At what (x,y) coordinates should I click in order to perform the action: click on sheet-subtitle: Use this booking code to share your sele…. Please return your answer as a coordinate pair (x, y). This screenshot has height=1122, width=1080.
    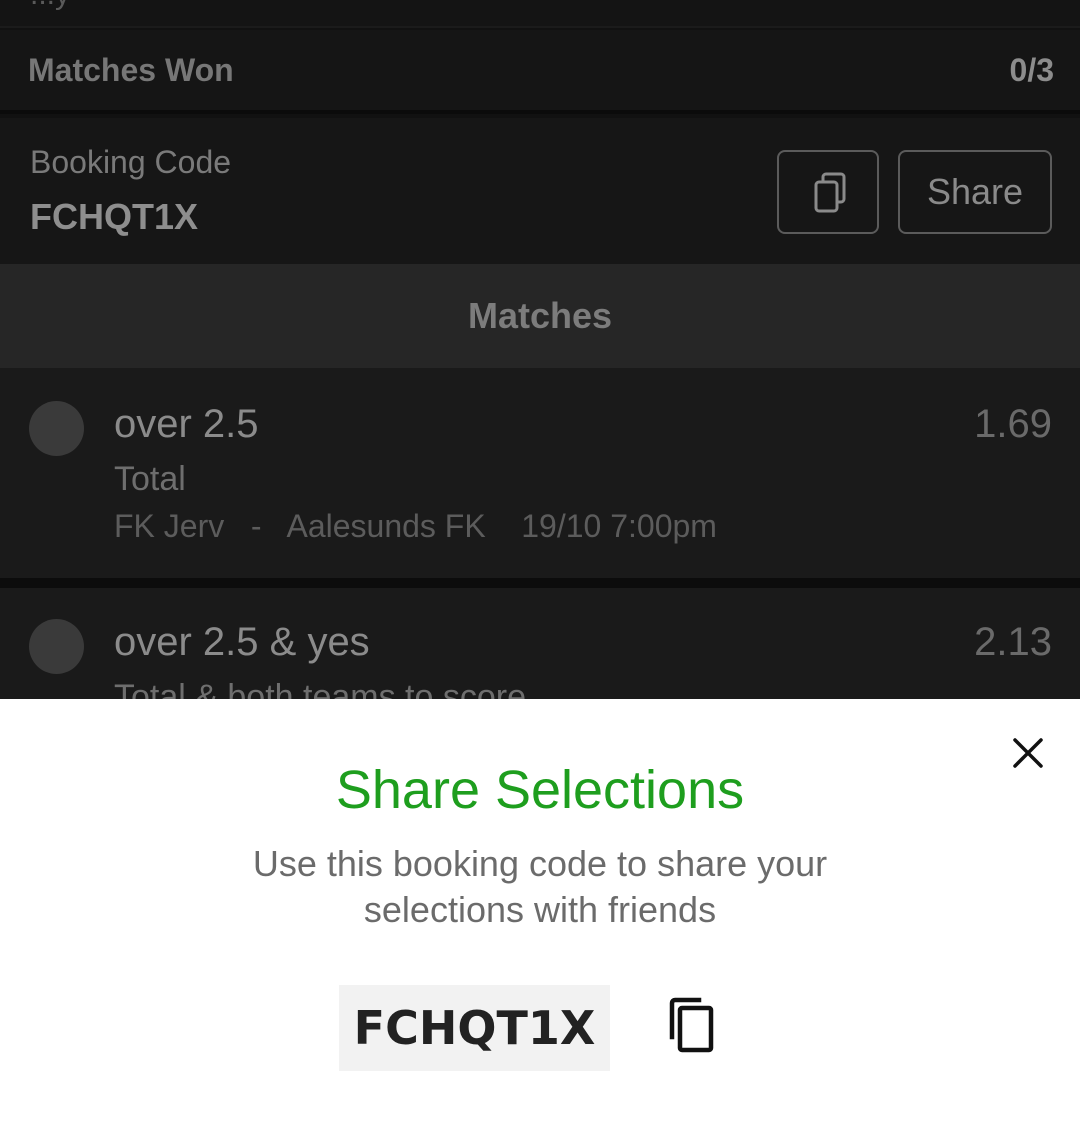
    Looking at the image, I should click on (540, 886).